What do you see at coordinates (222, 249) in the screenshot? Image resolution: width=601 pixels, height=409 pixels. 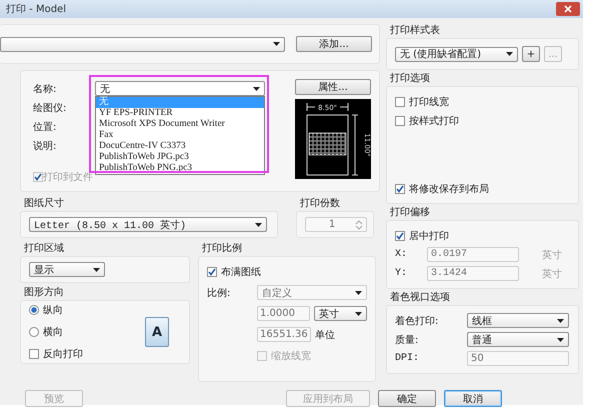 I see `group-title: 打印比例` at bounding box center [222, 249].